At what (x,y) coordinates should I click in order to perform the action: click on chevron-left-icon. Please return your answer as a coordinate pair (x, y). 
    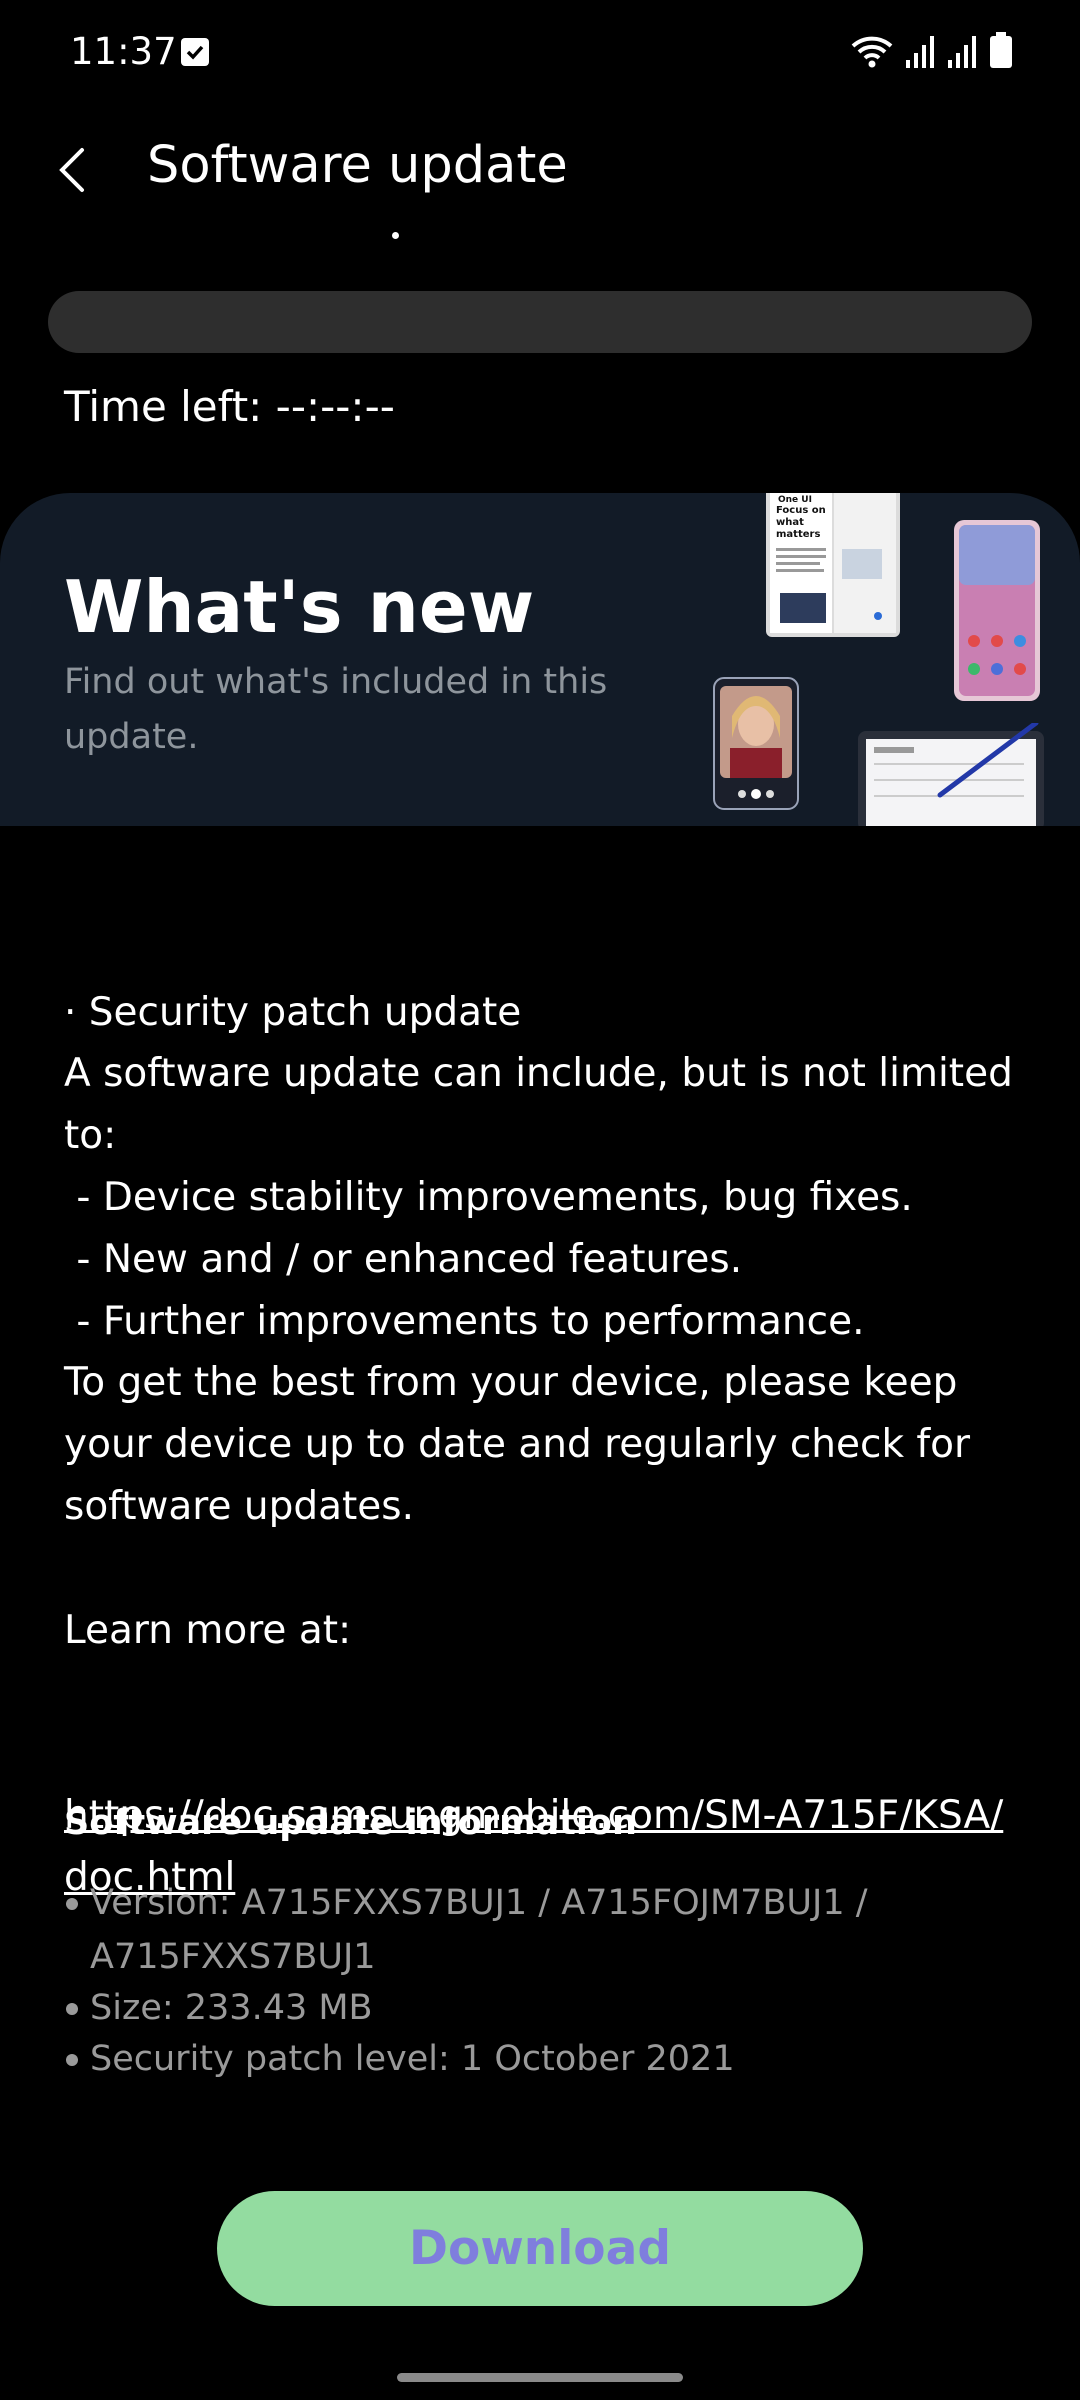
    Looking at the image, I should click on (74, 170).